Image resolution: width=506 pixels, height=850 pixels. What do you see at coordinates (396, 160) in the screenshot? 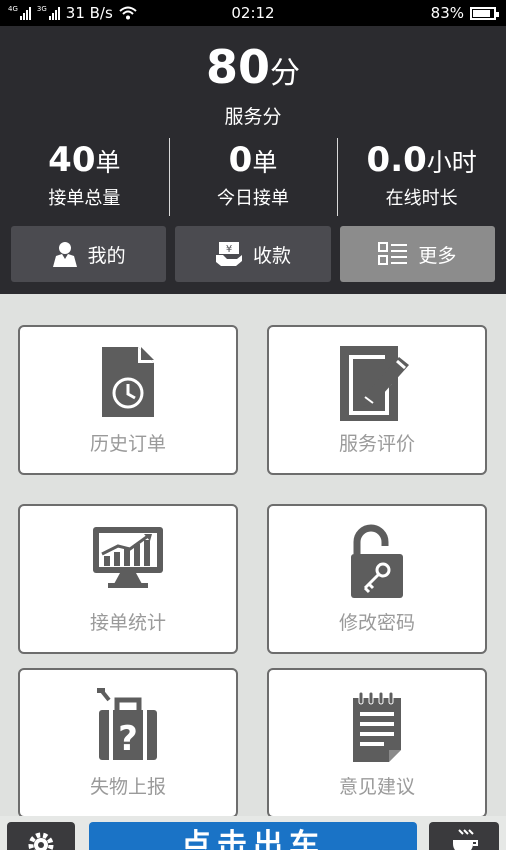
I see `stat-value: 0.0` at bounding box center [396, 160].